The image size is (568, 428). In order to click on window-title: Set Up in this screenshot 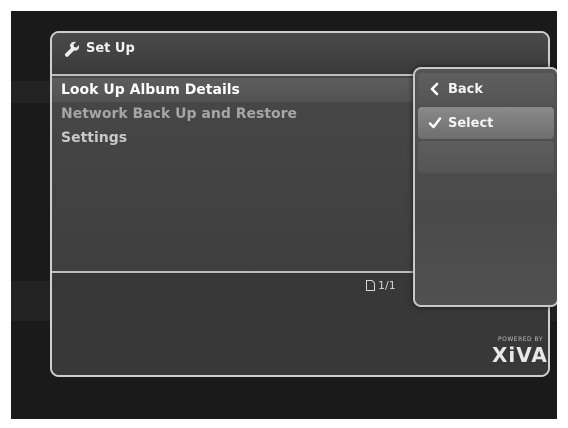, I will do `click(110, 48)`.